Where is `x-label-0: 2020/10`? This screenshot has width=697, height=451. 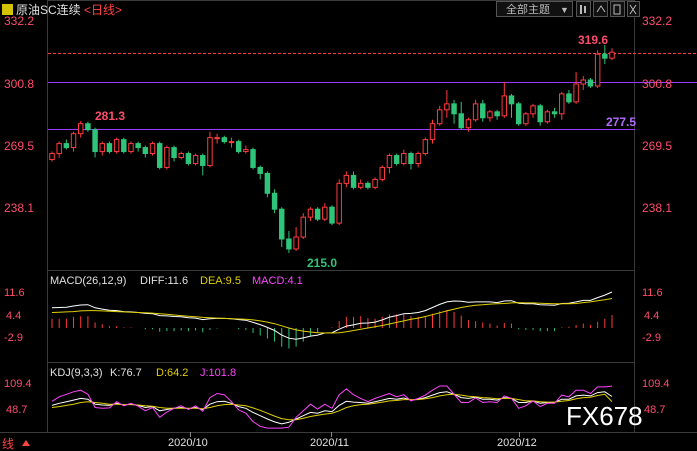
x-label-0: 2020/10 is located at coordinates (188, 443).